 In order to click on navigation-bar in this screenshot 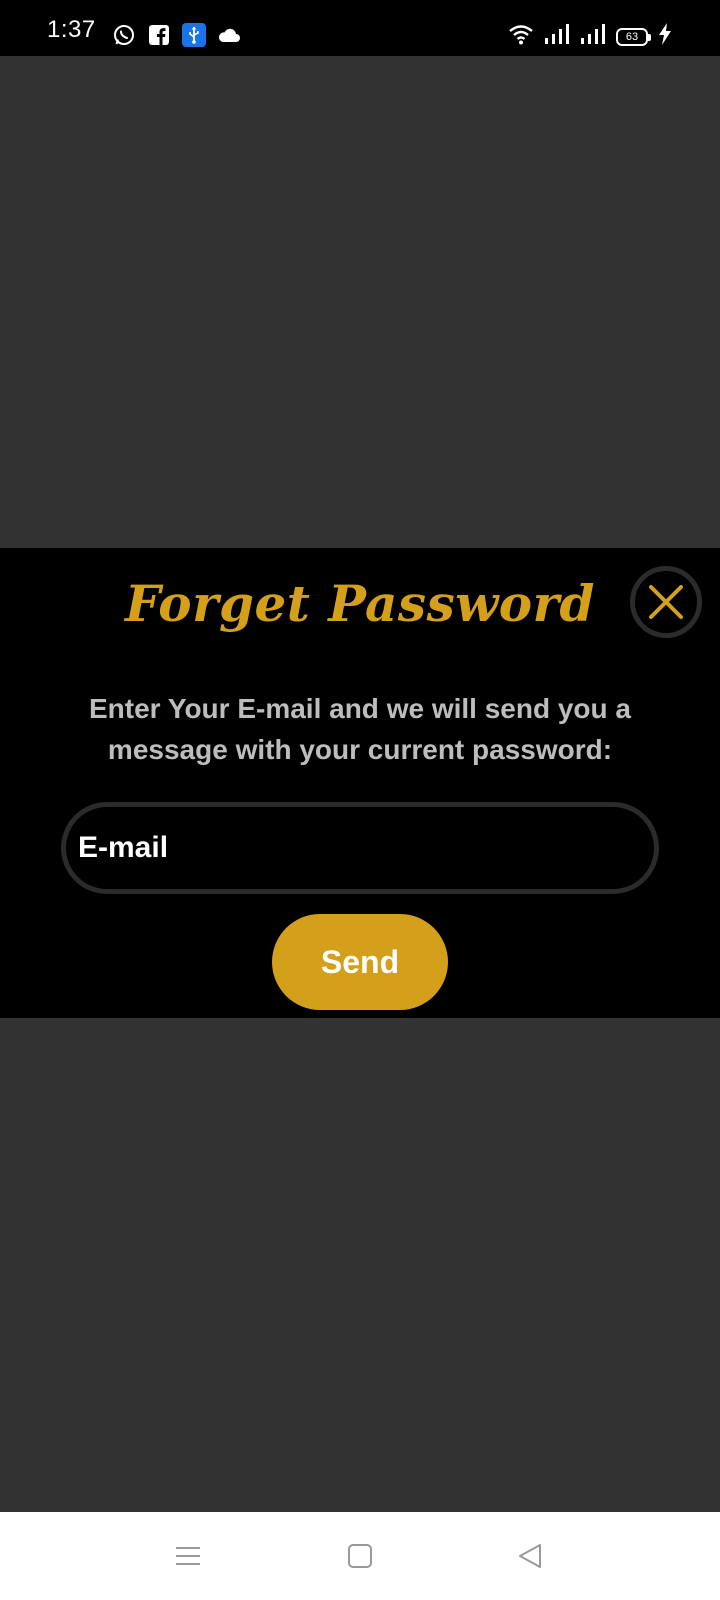, I will do `click(360, 1556)`.